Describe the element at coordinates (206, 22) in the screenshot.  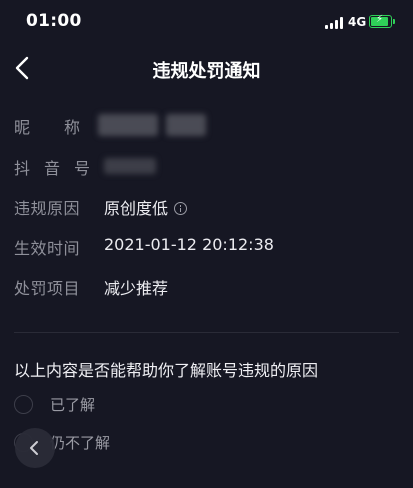
I see `status-bar: 01:00 4G ⚡` at that location.